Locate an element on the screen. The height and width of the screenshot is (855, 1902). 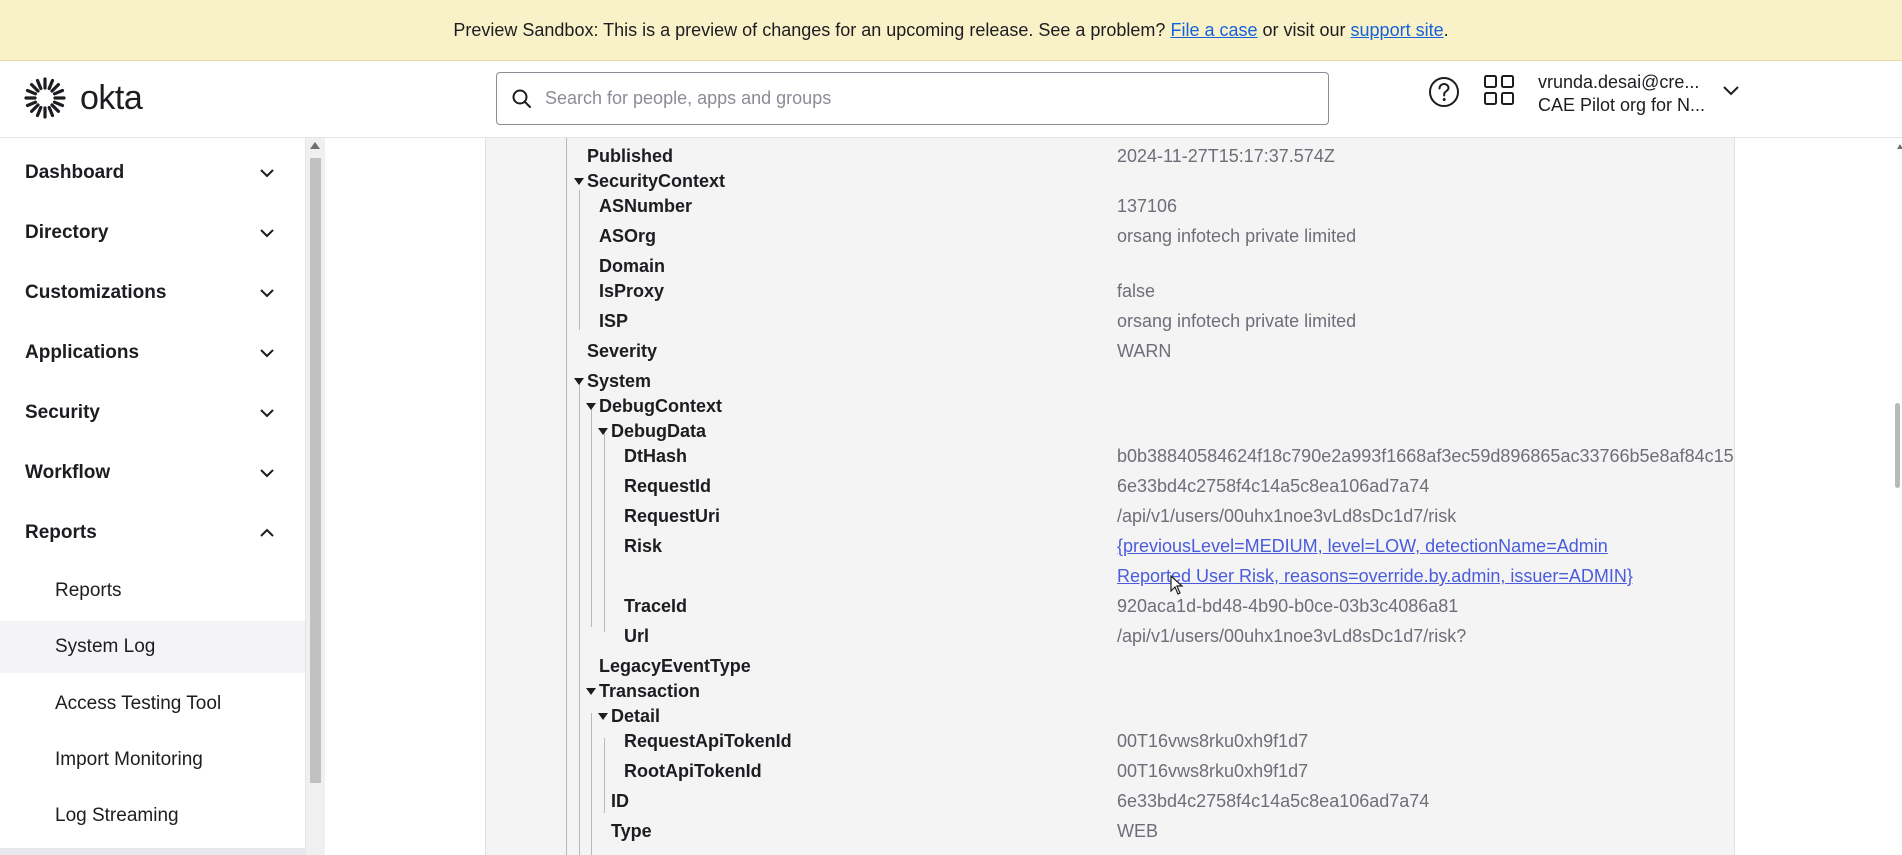
log-key-type: Type is located at coordinates (631, 831).